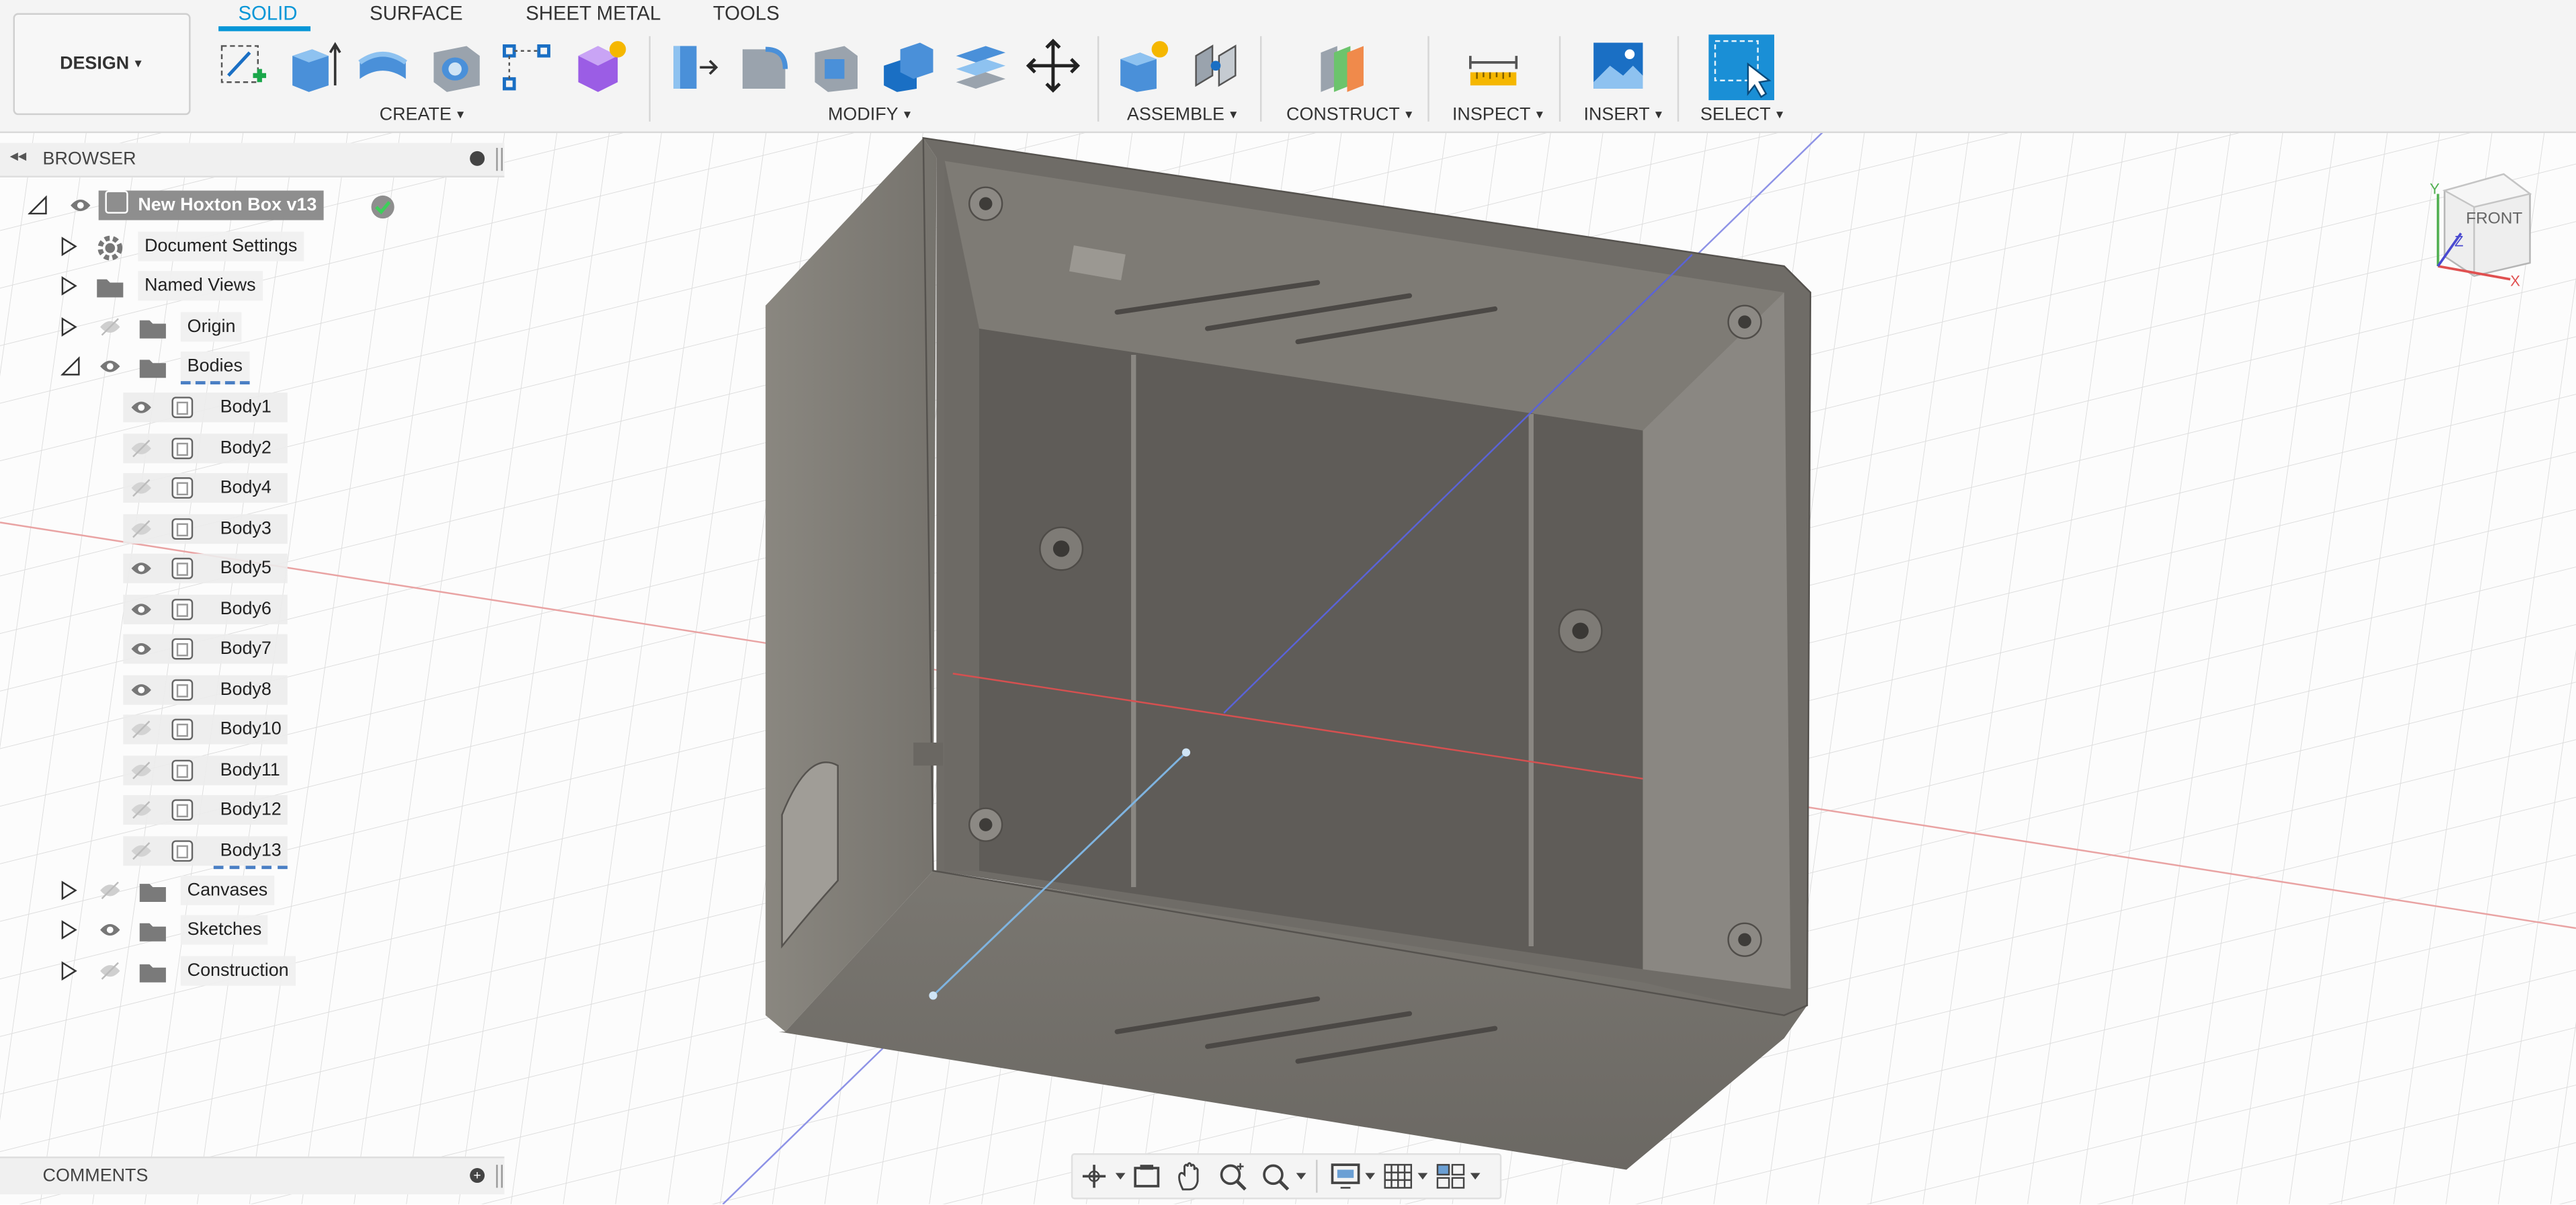  What do you see at coordinates (383, 65) in the screenshot?
I see `revolve-icon` at bounding box center [383, 65].